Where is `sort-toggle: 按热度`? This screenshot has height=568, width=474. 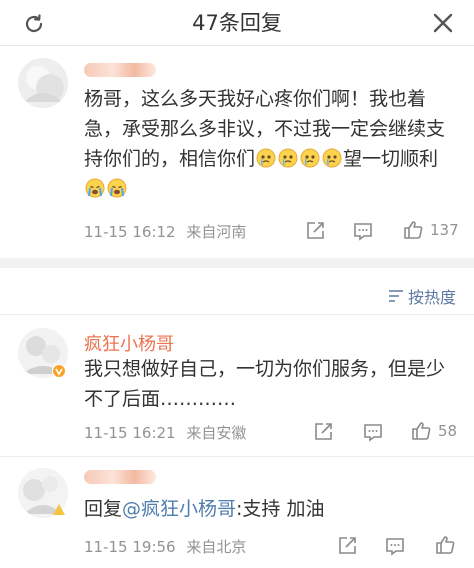
sort-toggle: 按热度 is located at coordinates (422, 296).